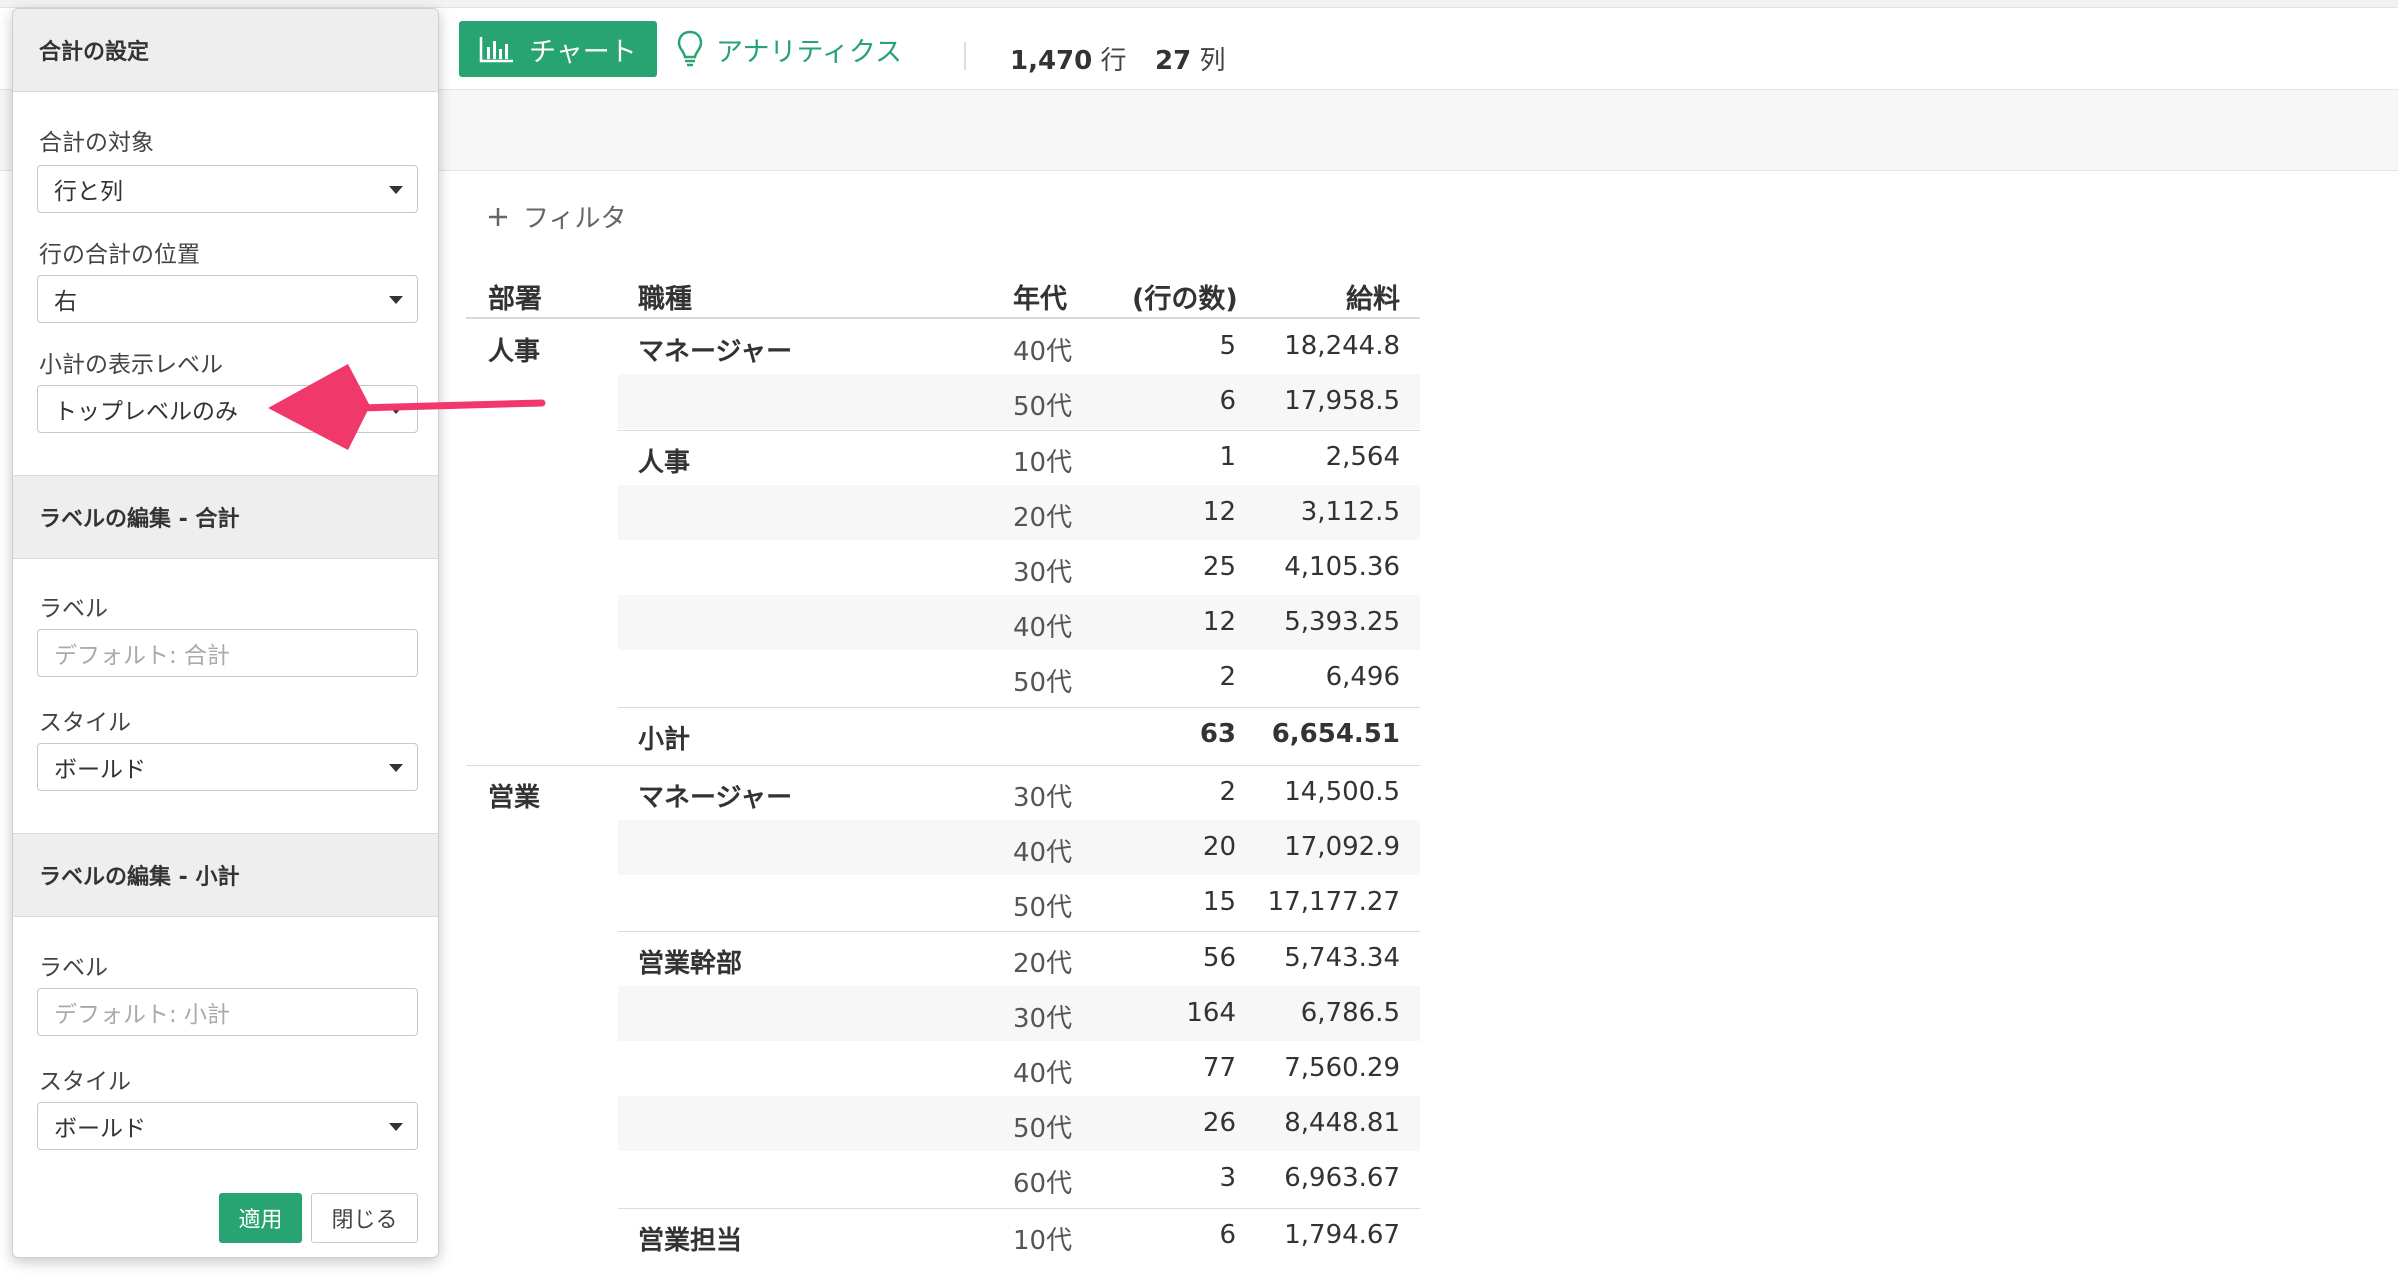 The height and width of the screenshot is (1274, 2398). What do you see at coordinates (664, 740) in the screenshot?
I see `cell-job: 小計` at bounding box center [664, 740].